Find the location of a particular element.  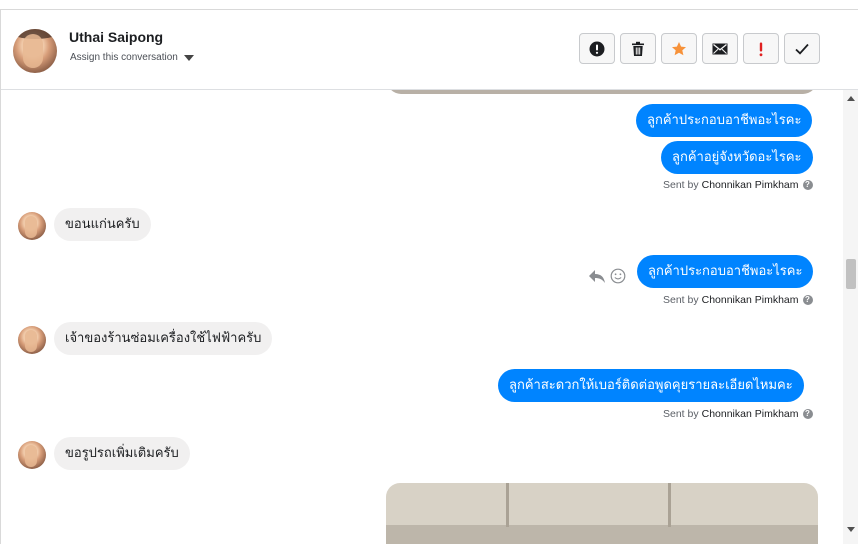

envelope-icon is located at coordinates (720, 48).